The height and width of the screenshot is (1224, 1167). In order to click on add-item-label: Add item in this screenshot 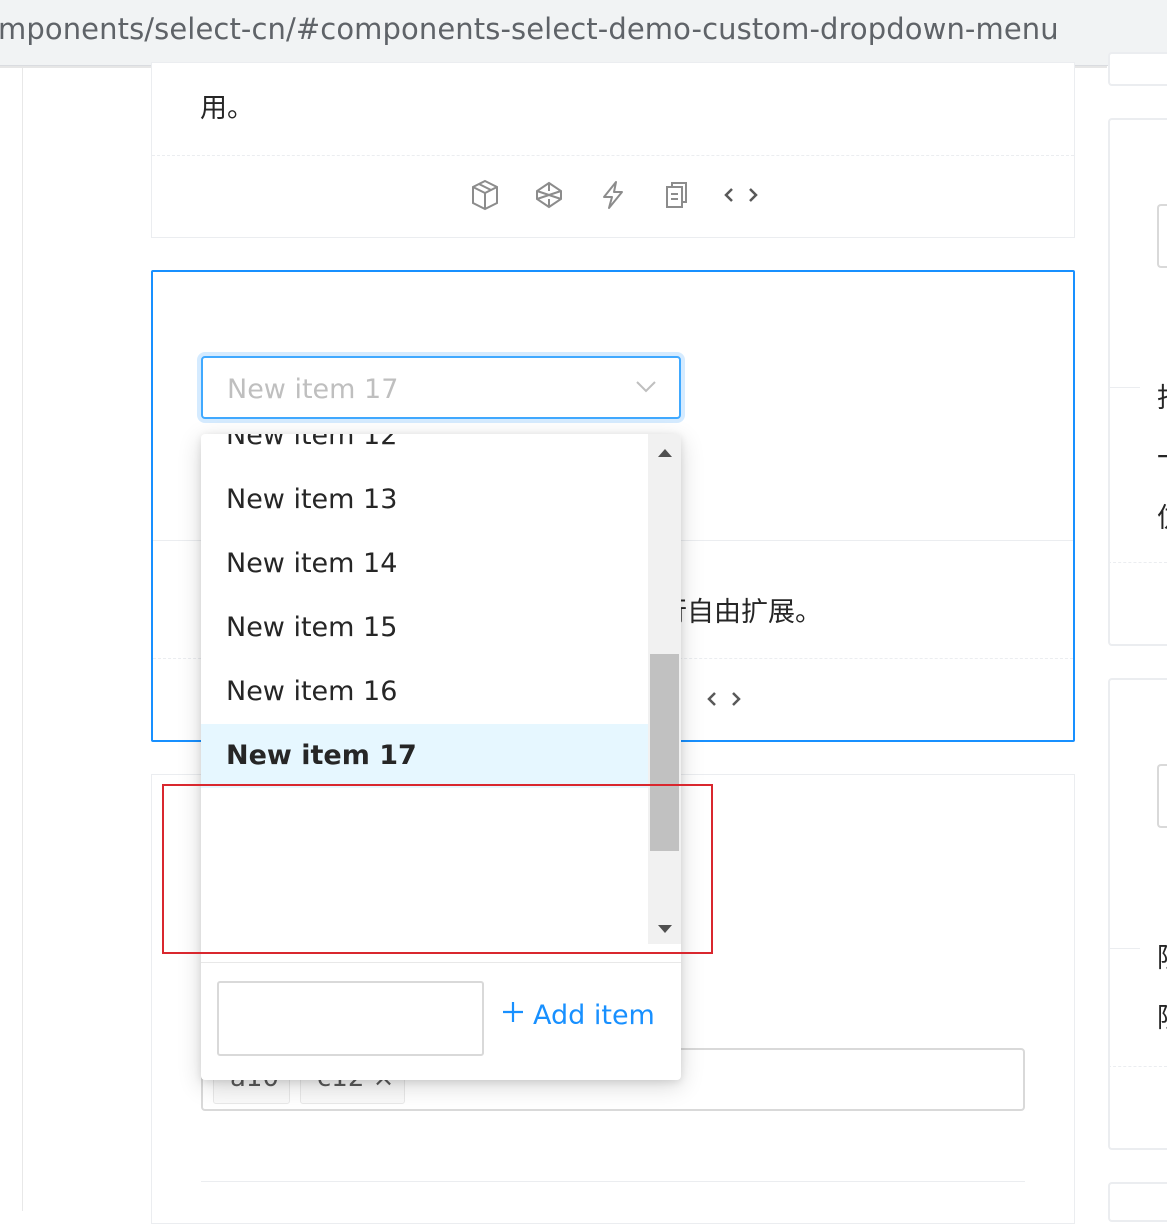, I will do `click(594, 1015)`.